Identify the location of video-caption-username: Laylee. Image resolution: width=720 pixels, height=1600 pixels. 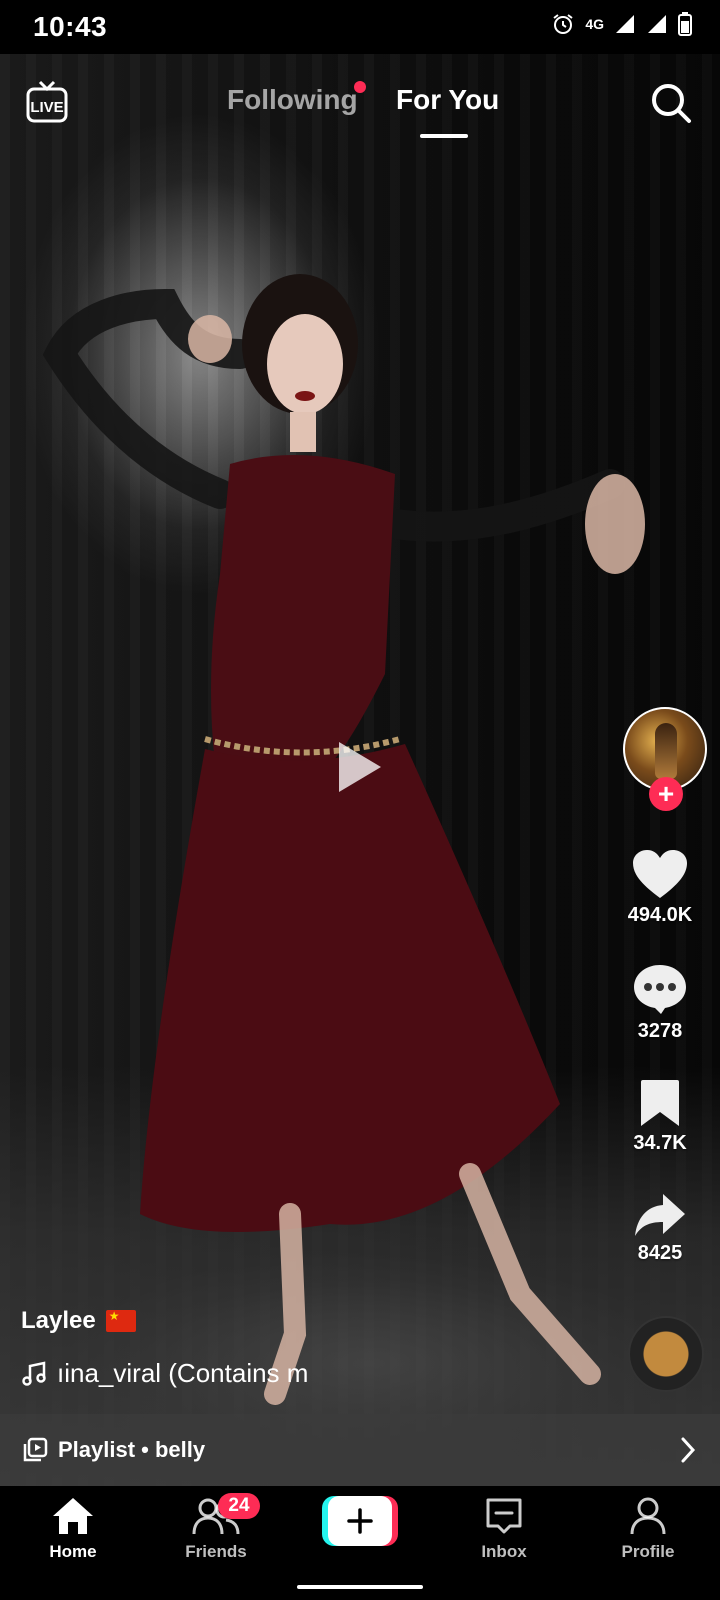
(78, 1321).